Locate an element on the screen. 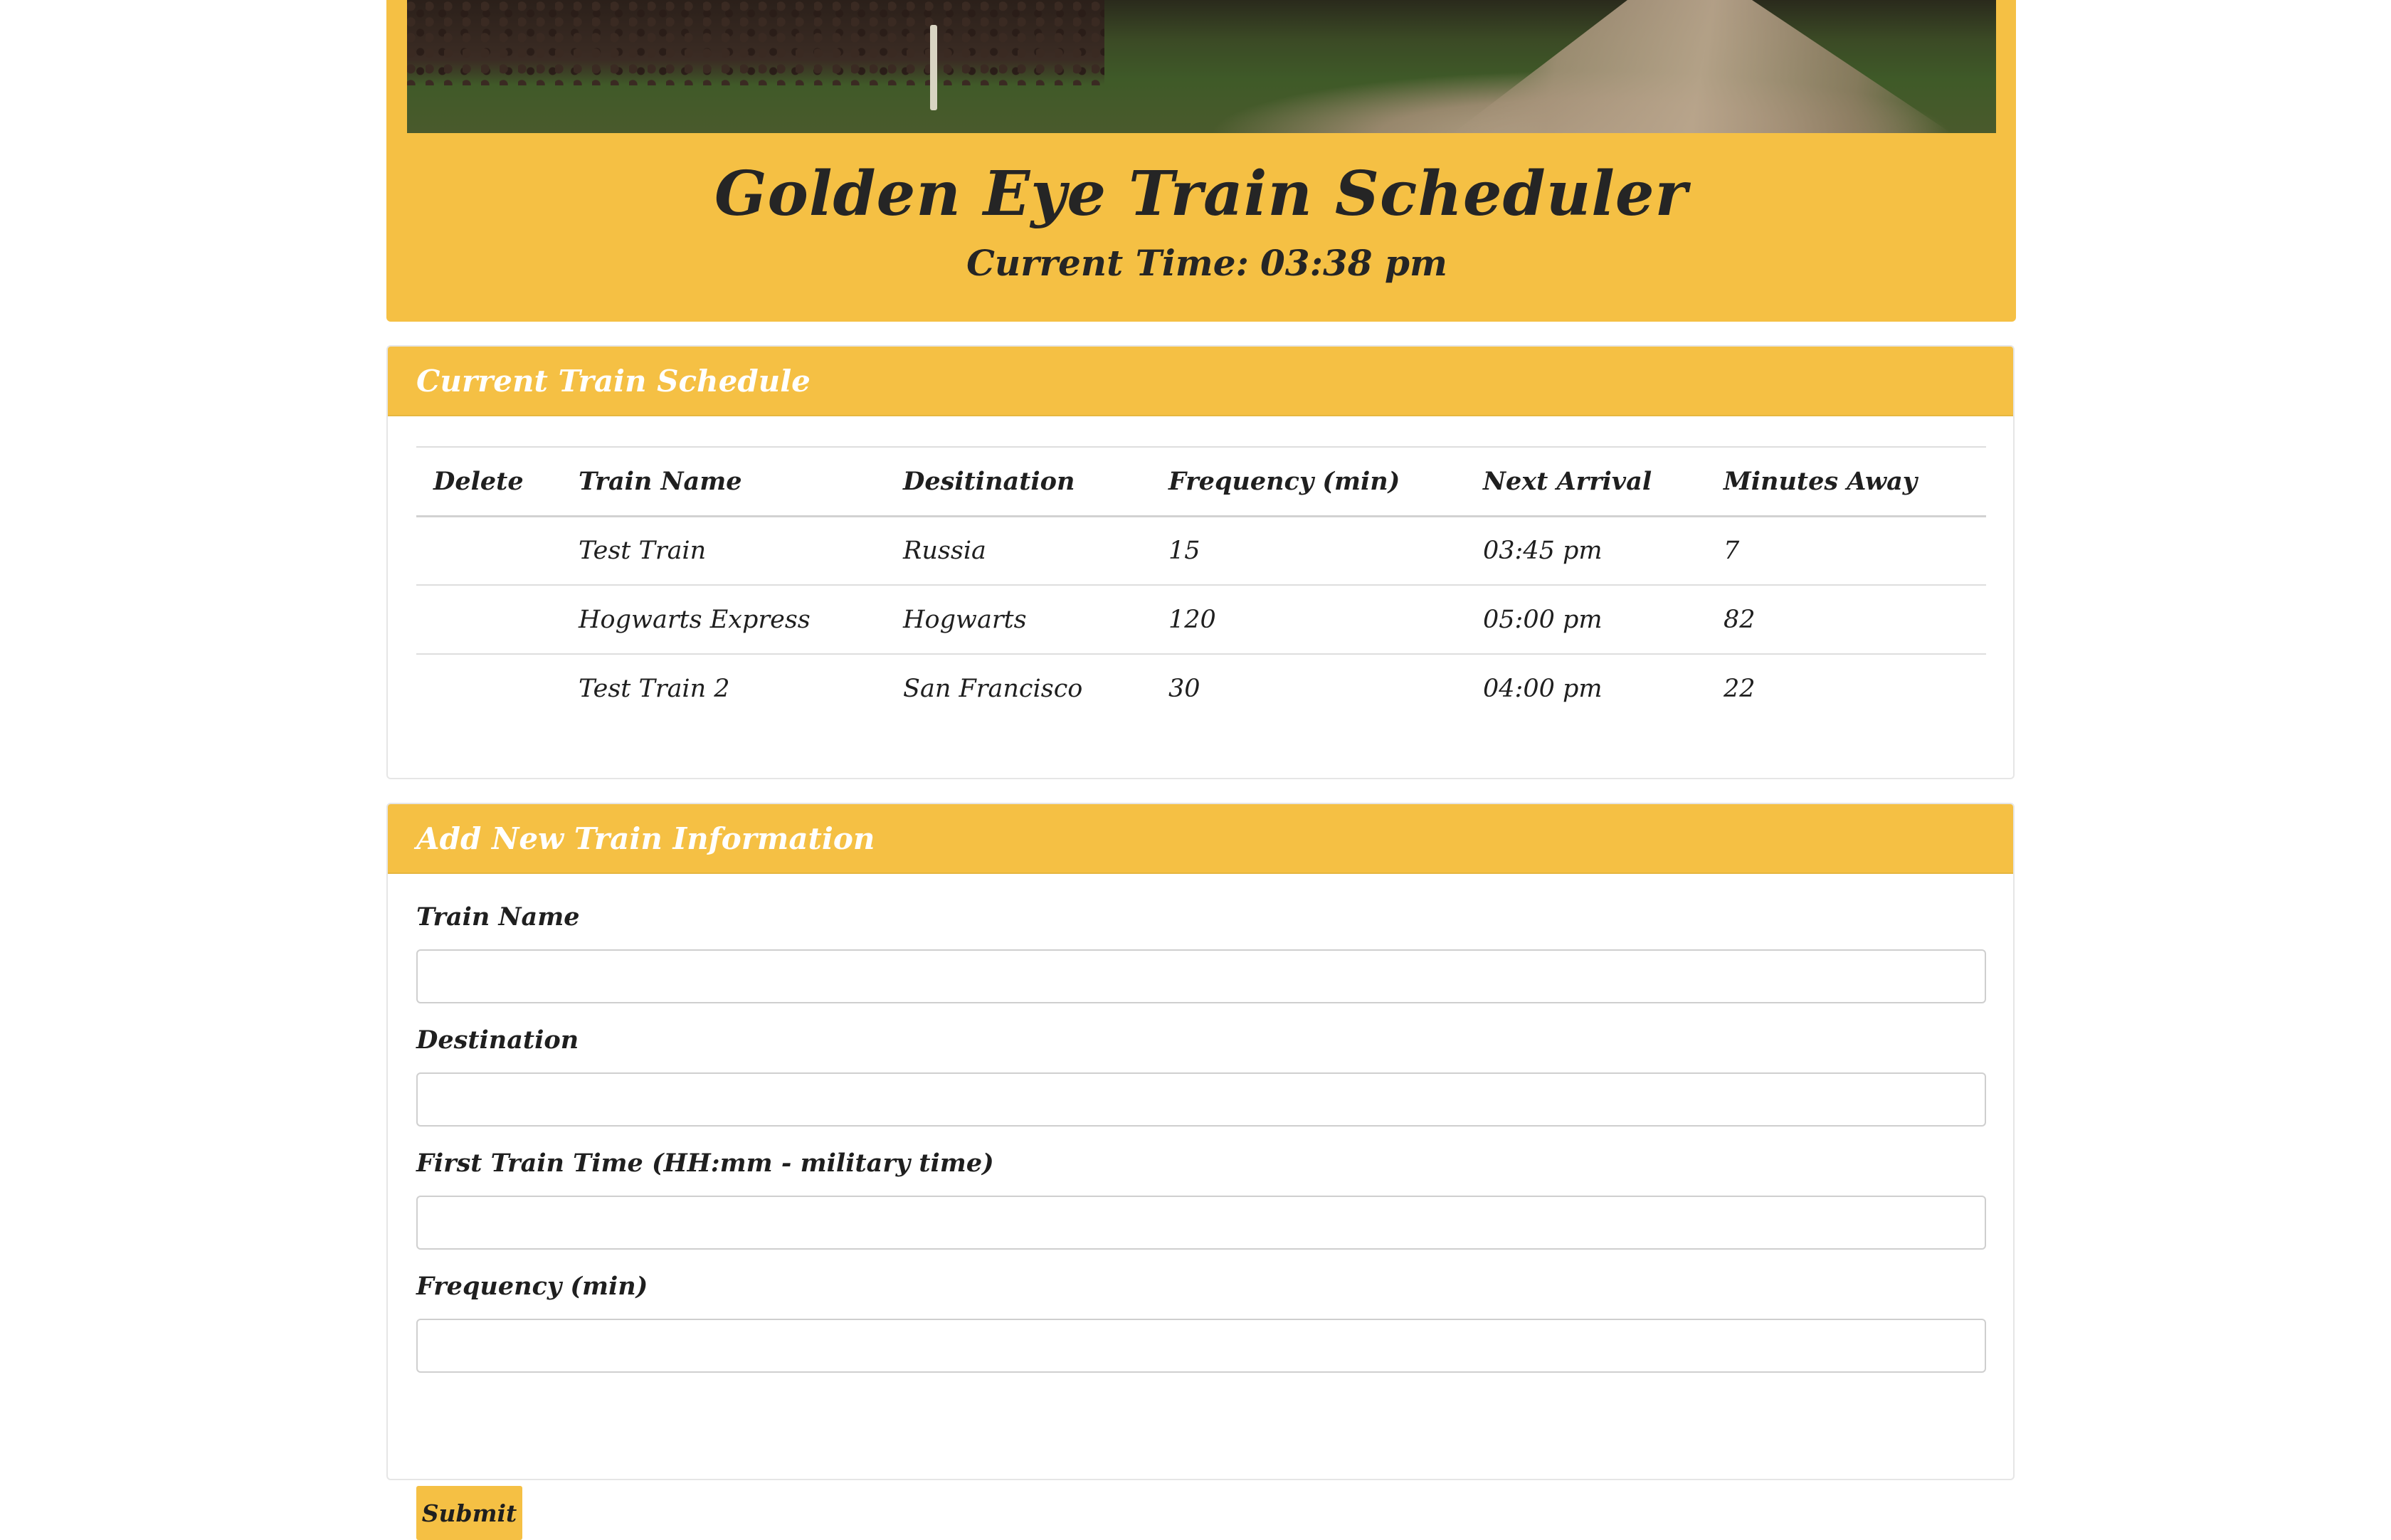 The image size is (2391, 1540). first-train-time-group: First Train Time (HH:mm - military time) is located at coordinates (1201, 1199).